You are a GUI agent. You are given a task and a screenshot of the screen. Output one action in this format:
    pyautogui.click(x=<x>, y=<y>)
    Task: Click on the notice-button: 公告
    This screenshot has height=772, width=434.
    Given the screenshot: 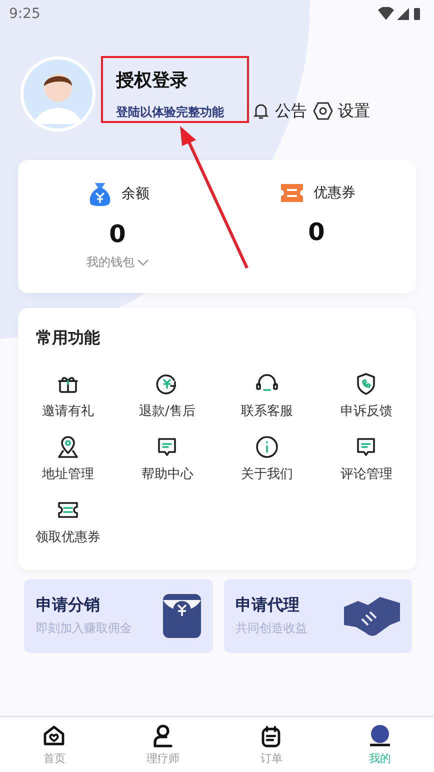 What is the action you would take?
    pyautogui.click(x=279, y=111)
    